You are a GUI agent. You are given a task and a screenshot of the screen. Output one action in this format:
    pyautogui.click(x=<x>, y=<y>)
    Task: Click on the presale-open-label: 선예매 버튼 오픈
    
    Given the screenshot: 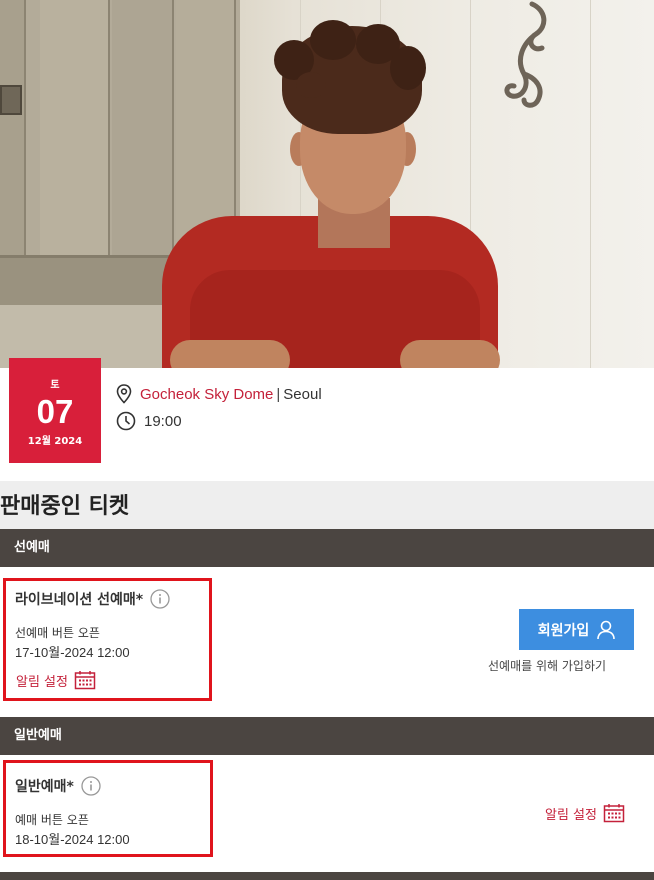 What is the action you would take?
    pyautogui.click(x=57, y=633)
    